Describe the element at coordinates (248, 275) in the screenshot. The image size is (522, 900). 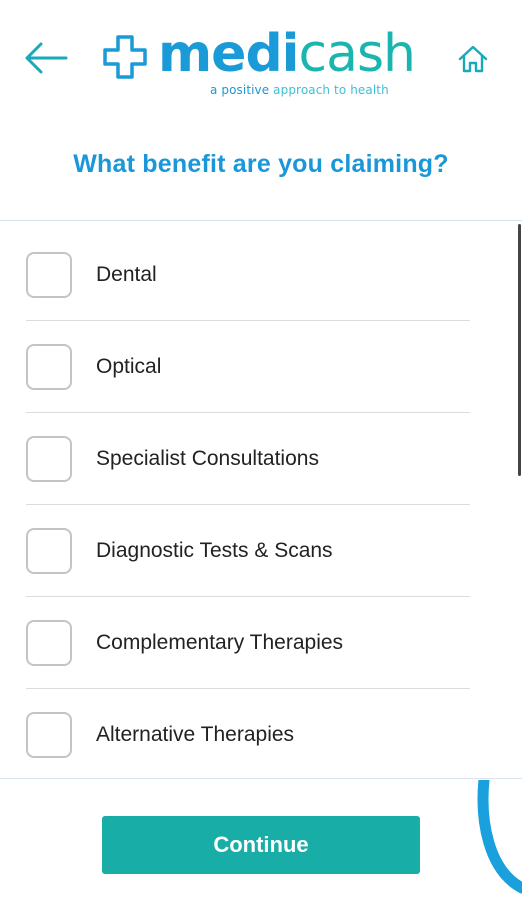
I see `benefit-item-dental: Dental` at that location.